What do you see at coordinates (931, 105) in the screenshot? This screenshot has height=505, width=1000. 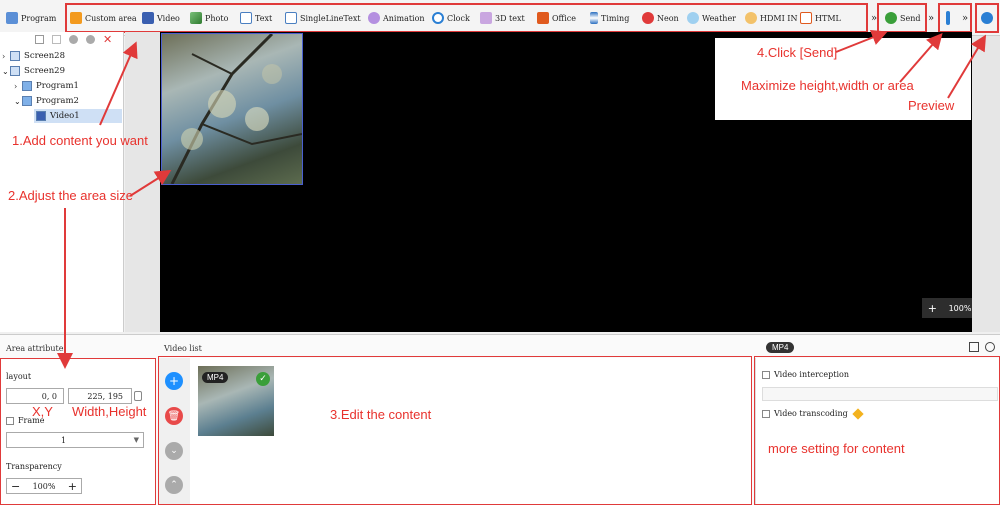 I see `annotation-preview: Preview` at bounding box center [931, 105].